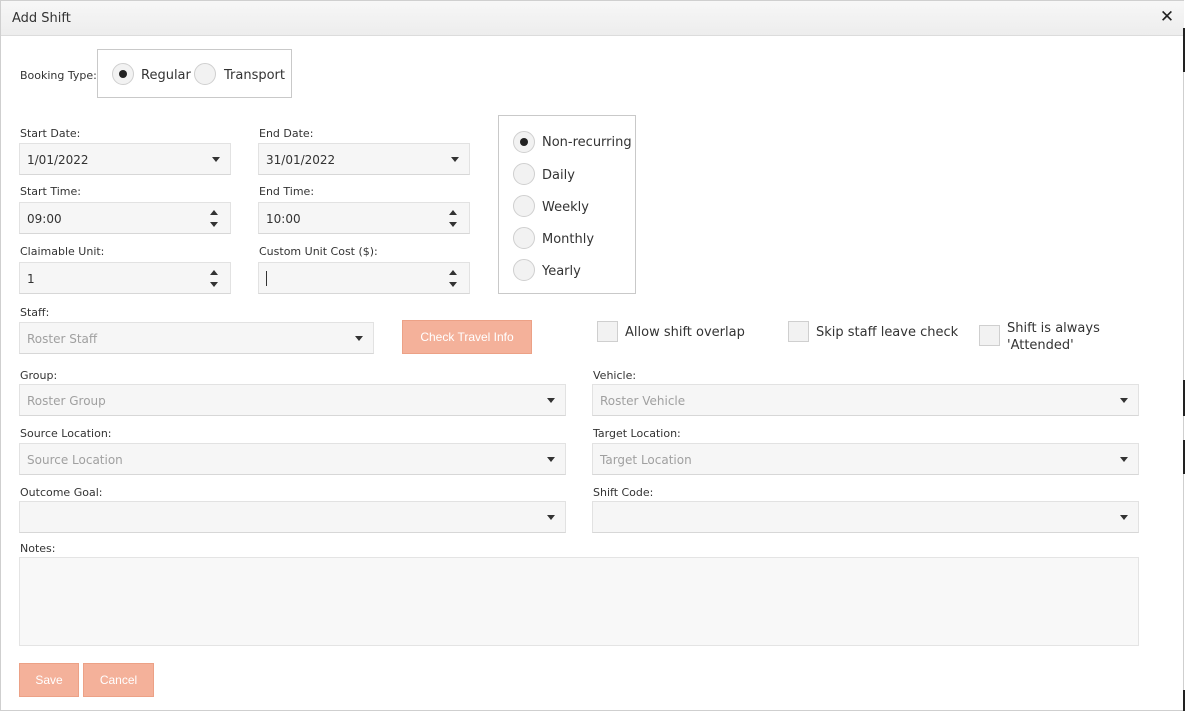  Describe the element at coordinates (524, 206) in the screenshot. I see `recurrence-weekly-radio` at that location.